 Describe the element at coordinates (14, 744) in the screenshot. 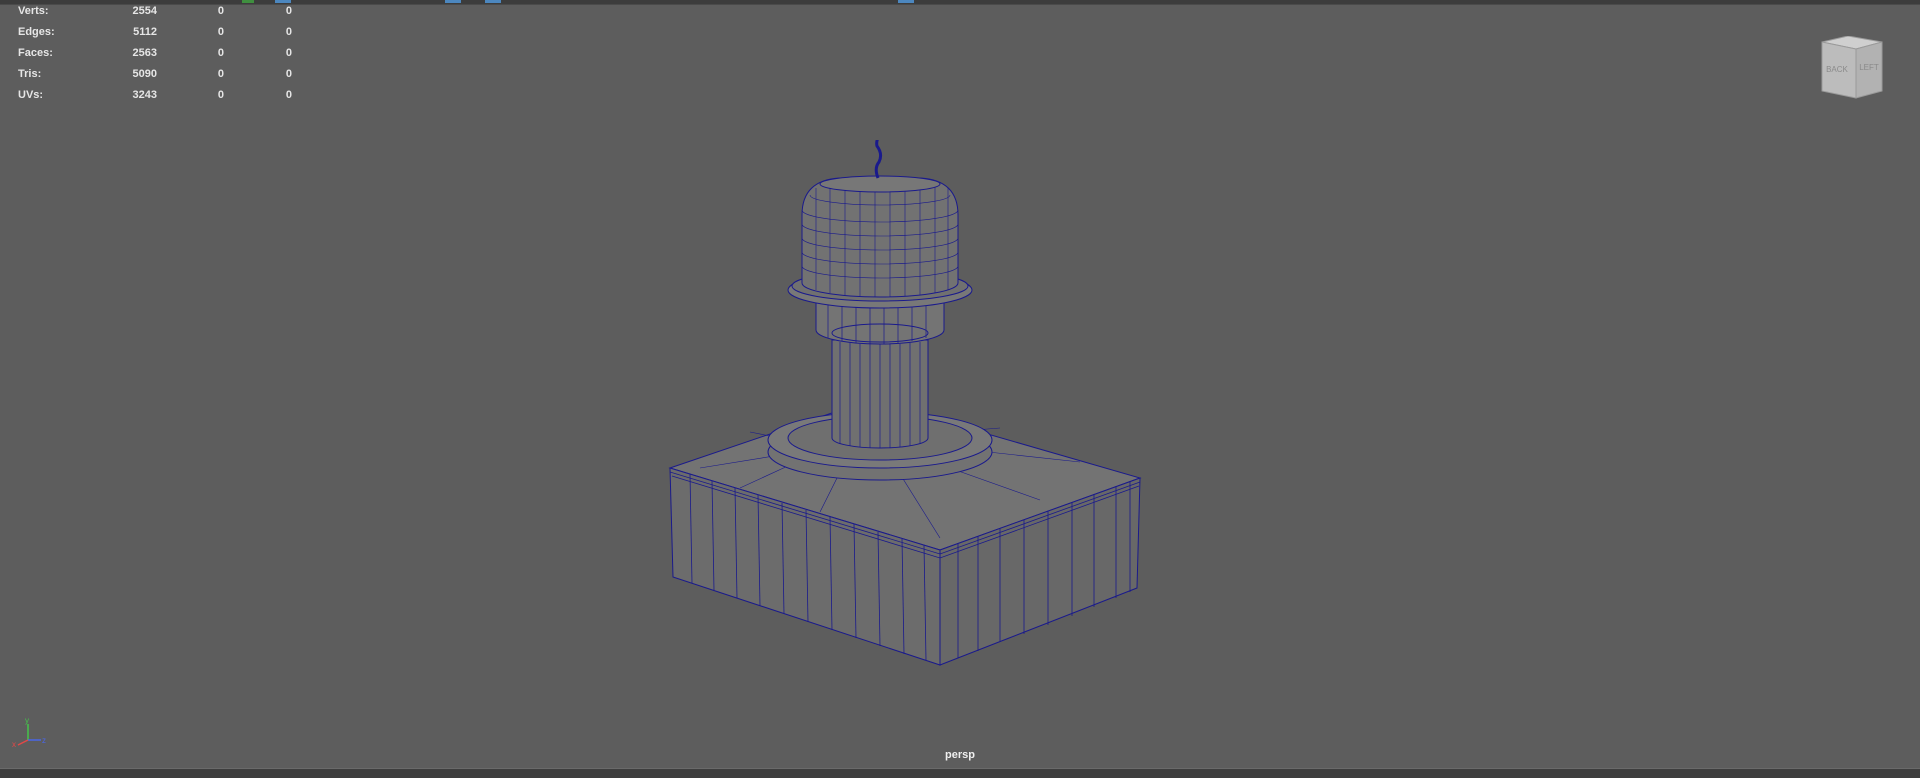

I see `axis-x-label: x` at that location.